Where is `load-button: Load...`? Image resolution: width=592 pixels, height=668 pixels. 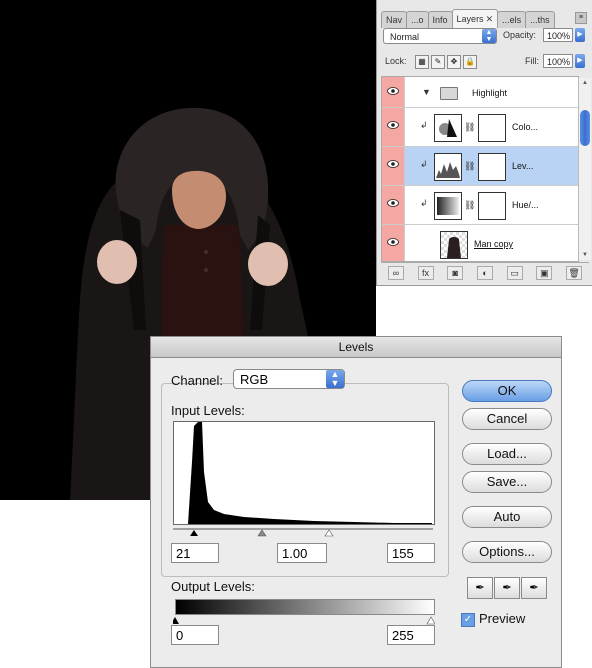 load-button: Load... is located at coordinates (507, 454).